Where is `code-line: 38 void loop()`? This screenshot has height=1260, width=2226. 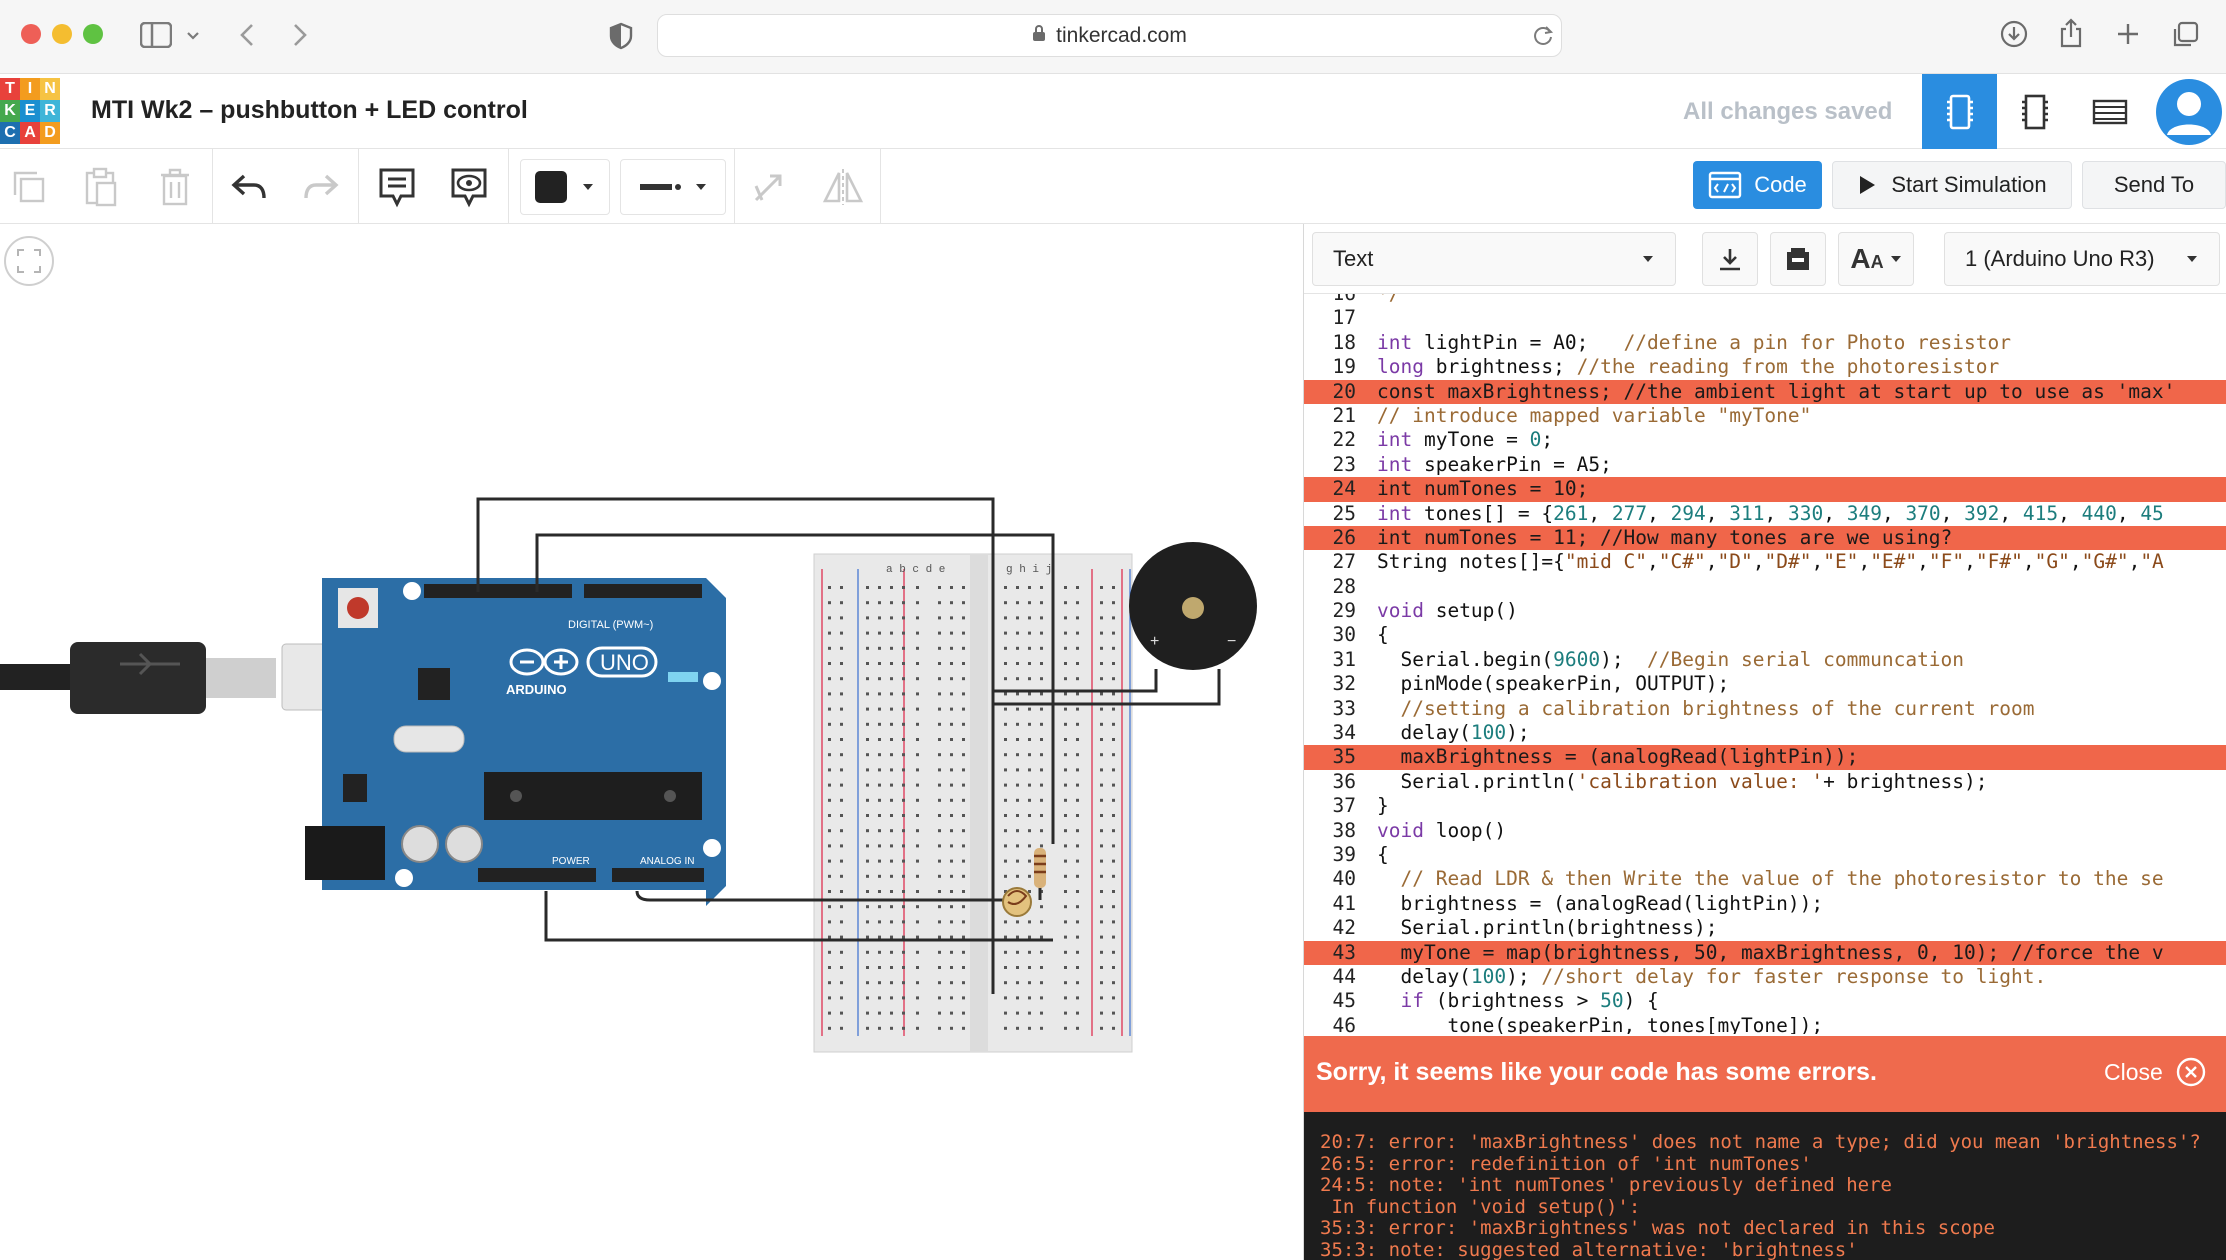
code-line: 38 void loop() is located at coordinates (1765, 831).